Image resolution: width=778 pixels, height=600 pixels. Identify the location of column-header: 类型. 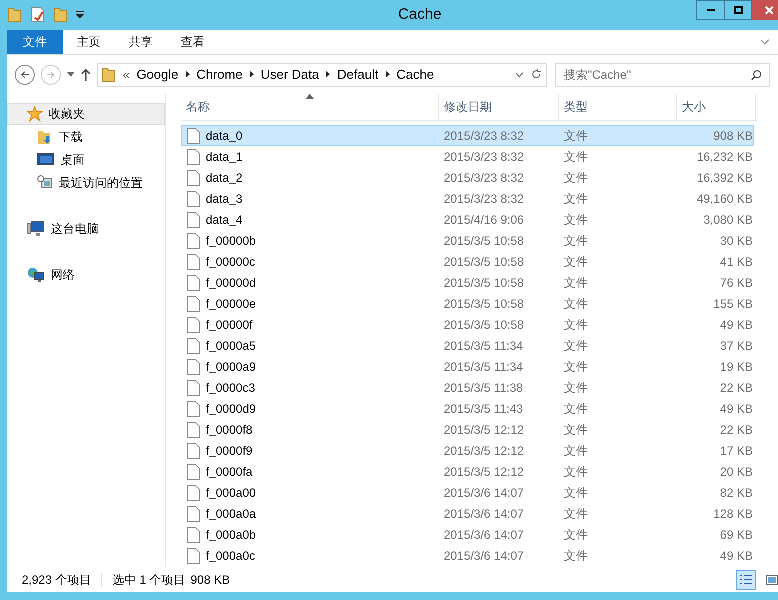
(618, 107).